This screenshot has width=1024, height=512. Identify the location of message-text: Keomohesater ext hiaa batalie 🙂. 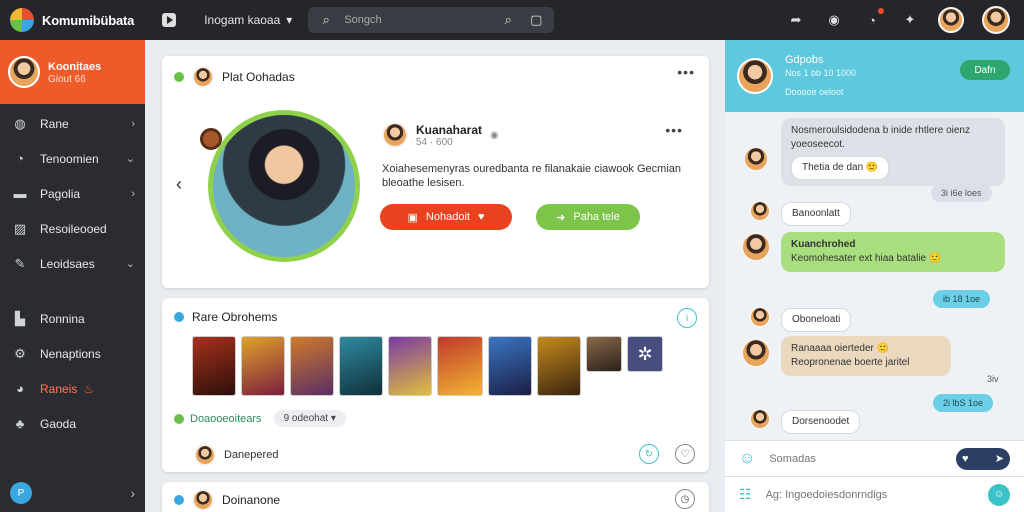
(866, 258).